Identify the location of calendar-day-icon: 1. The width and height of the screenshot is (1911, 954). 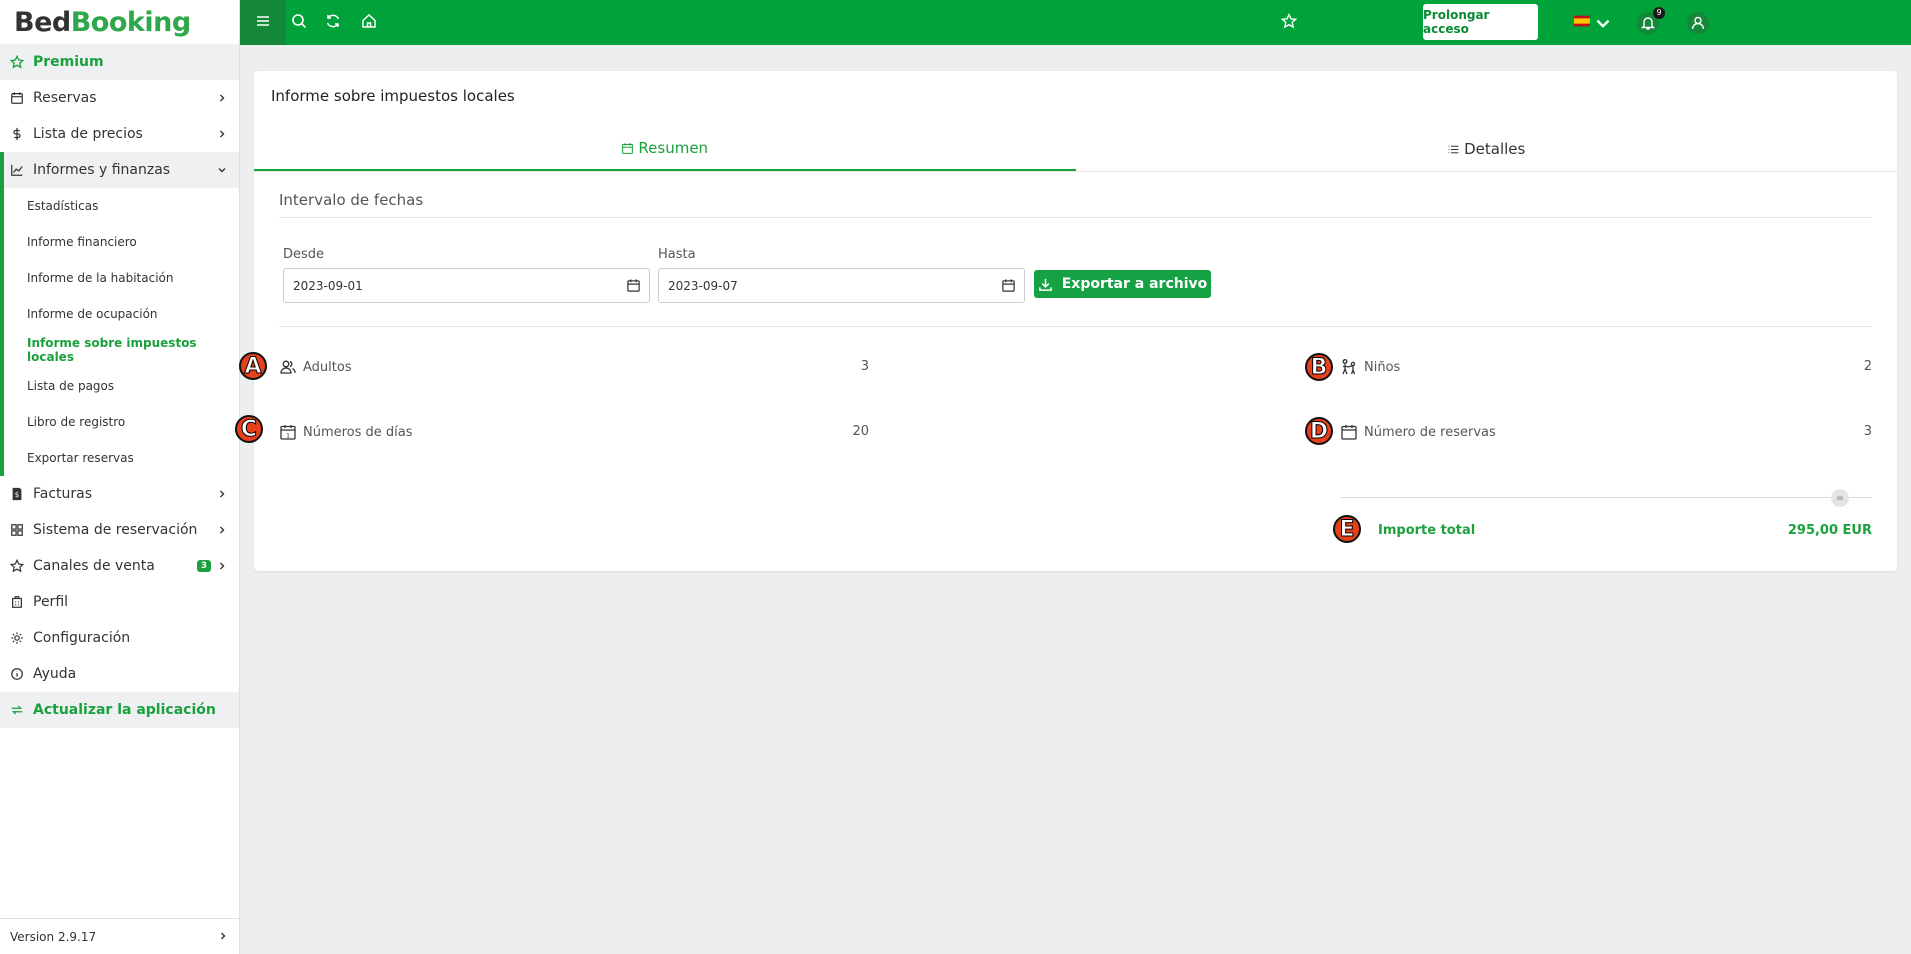
(288, 432).